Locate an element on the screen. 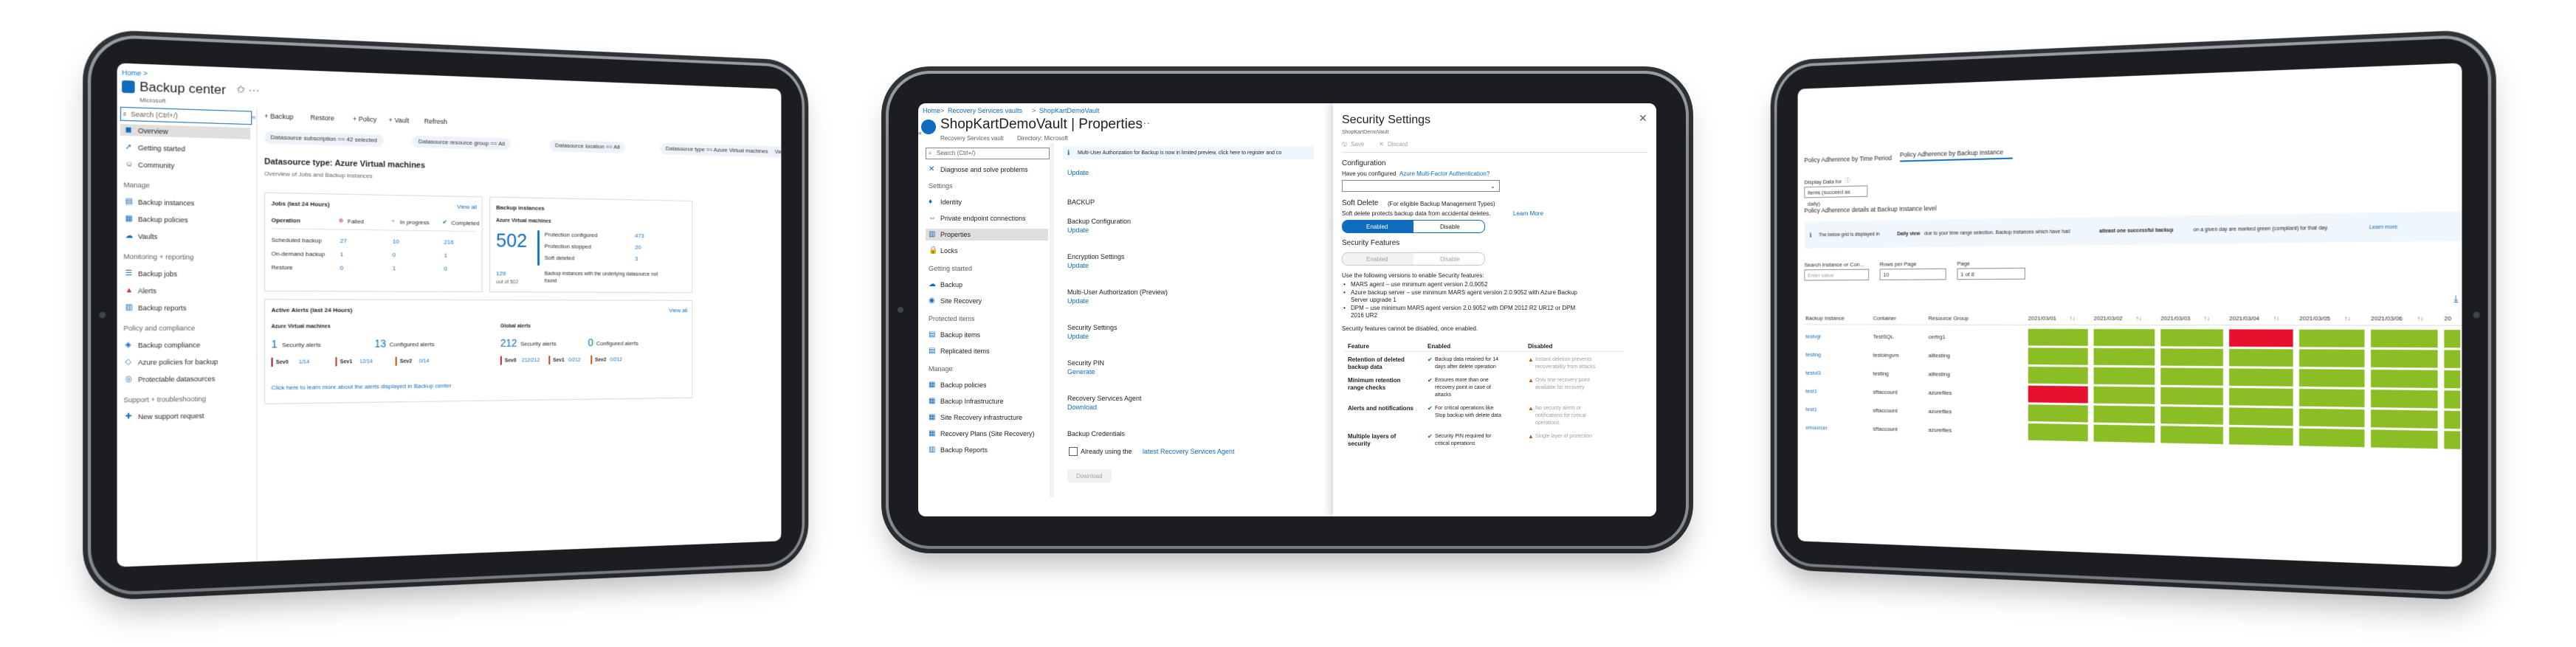 The height and width of the screenshot is (647, 2576). row-instance: test1 is located at coordinates (1810, 410).